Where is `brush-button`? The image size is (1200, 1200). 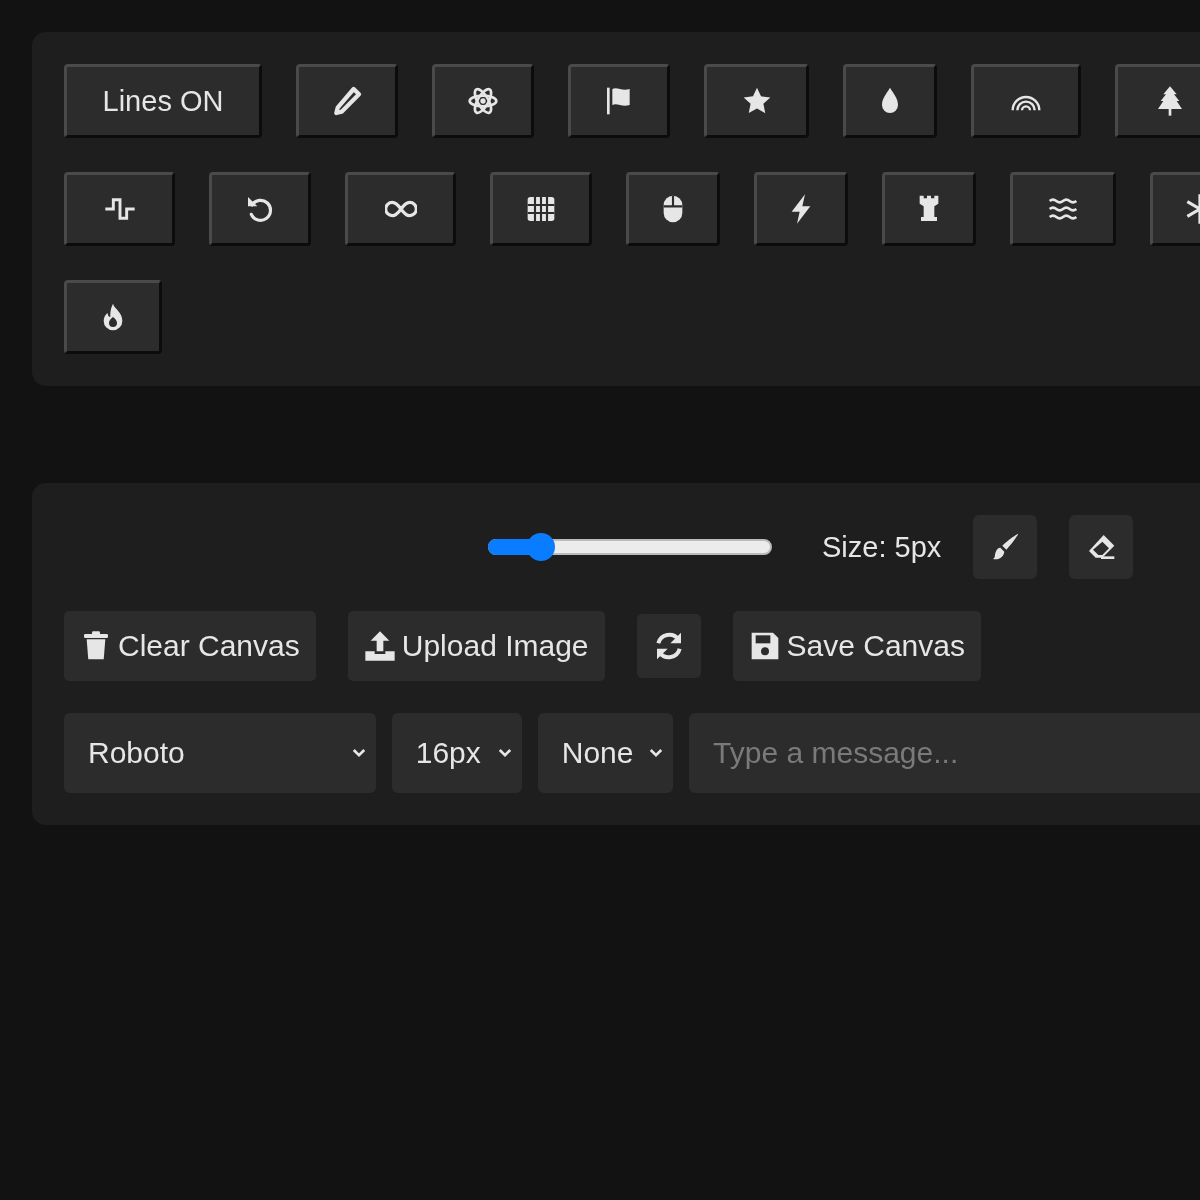
brush-button is located at coordinates (1005, 547).